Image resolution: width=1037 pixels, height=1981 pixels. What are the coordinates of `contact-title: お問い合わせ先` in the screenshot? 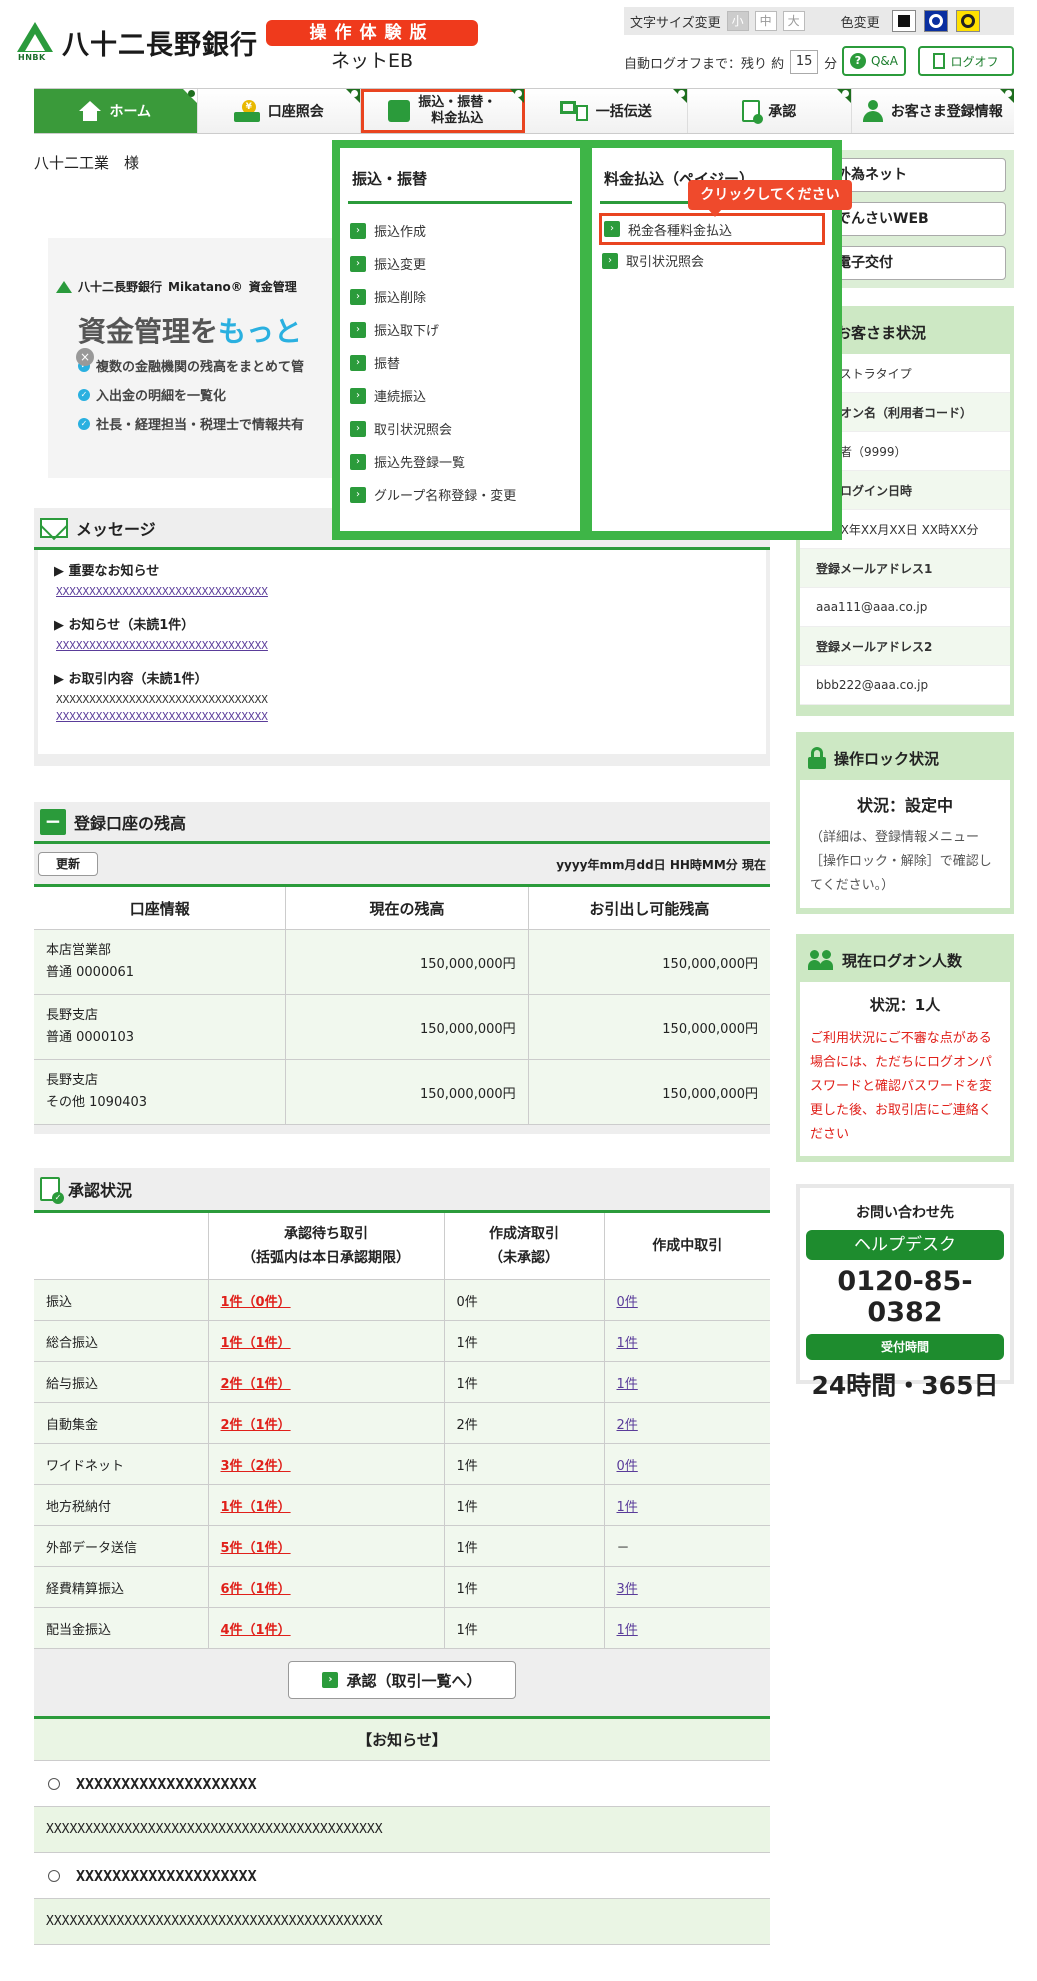 It's located at (905, 1213).